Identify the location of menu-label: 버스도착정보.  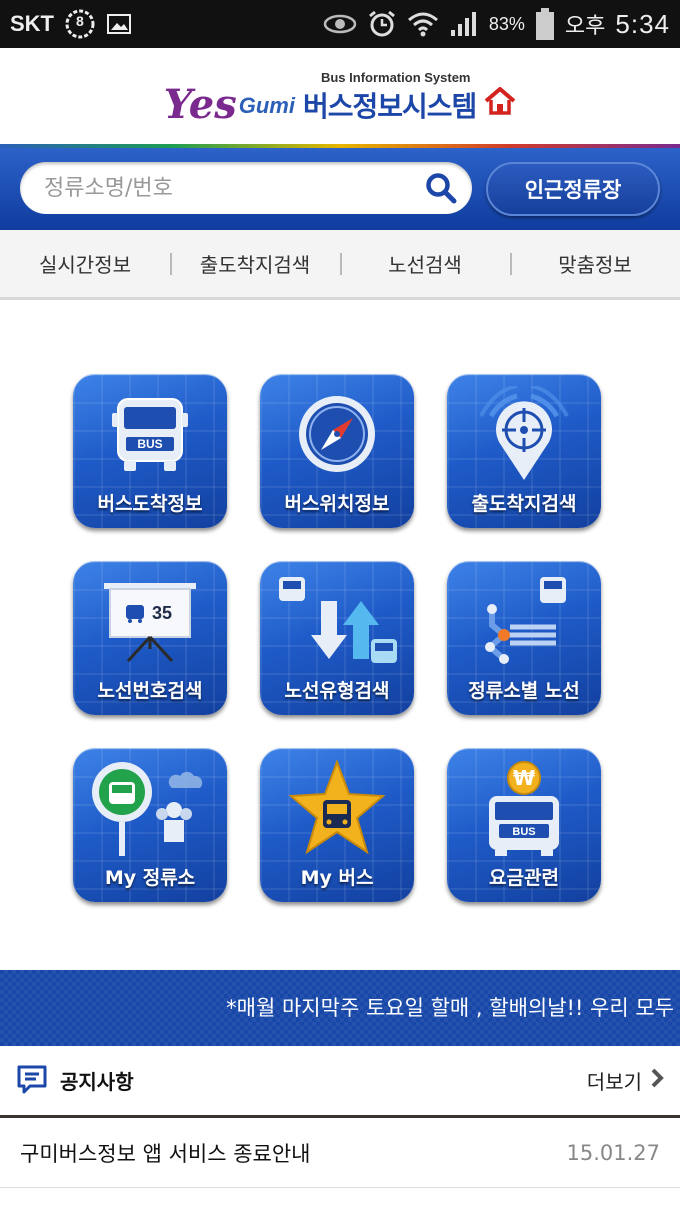
(150, 504).